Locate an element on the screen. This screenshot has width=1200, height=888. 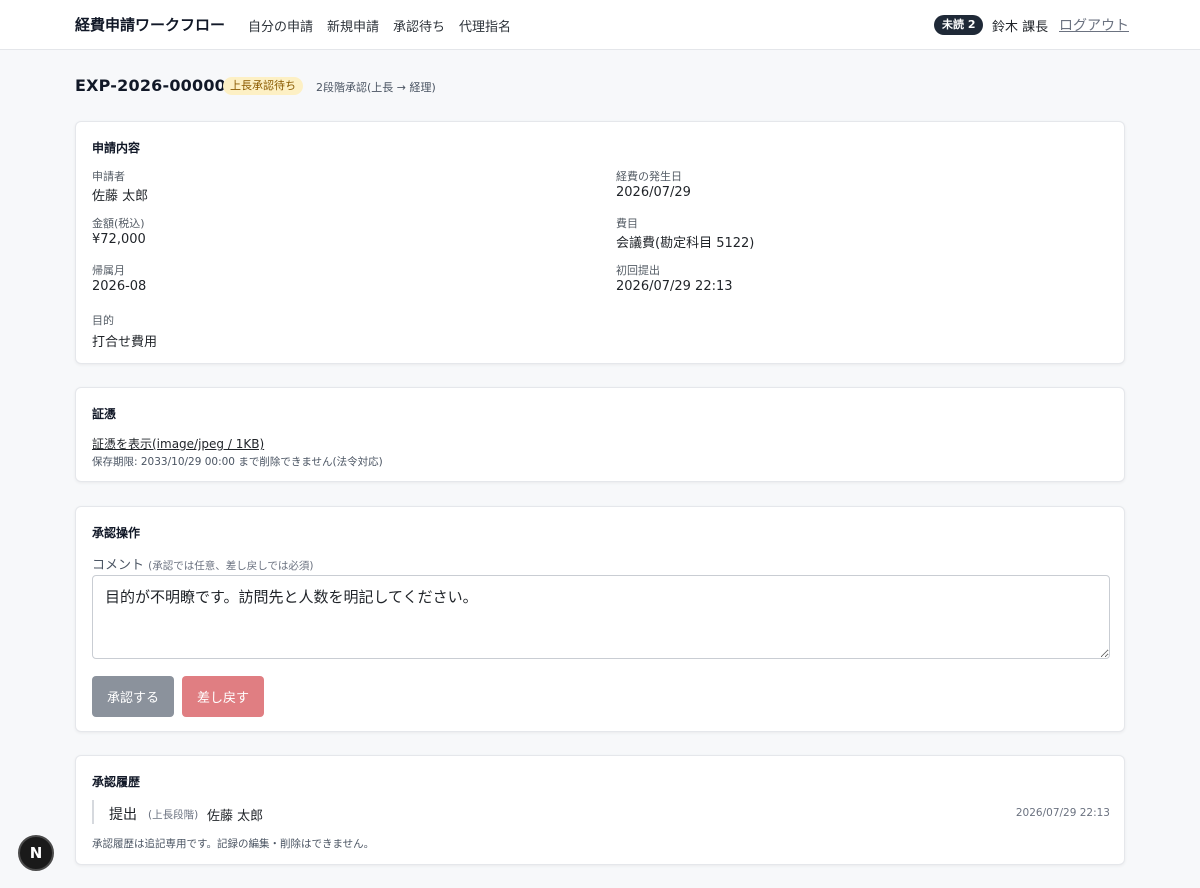
date-value: 2026/07/29 is located at coordinates (653, 192).